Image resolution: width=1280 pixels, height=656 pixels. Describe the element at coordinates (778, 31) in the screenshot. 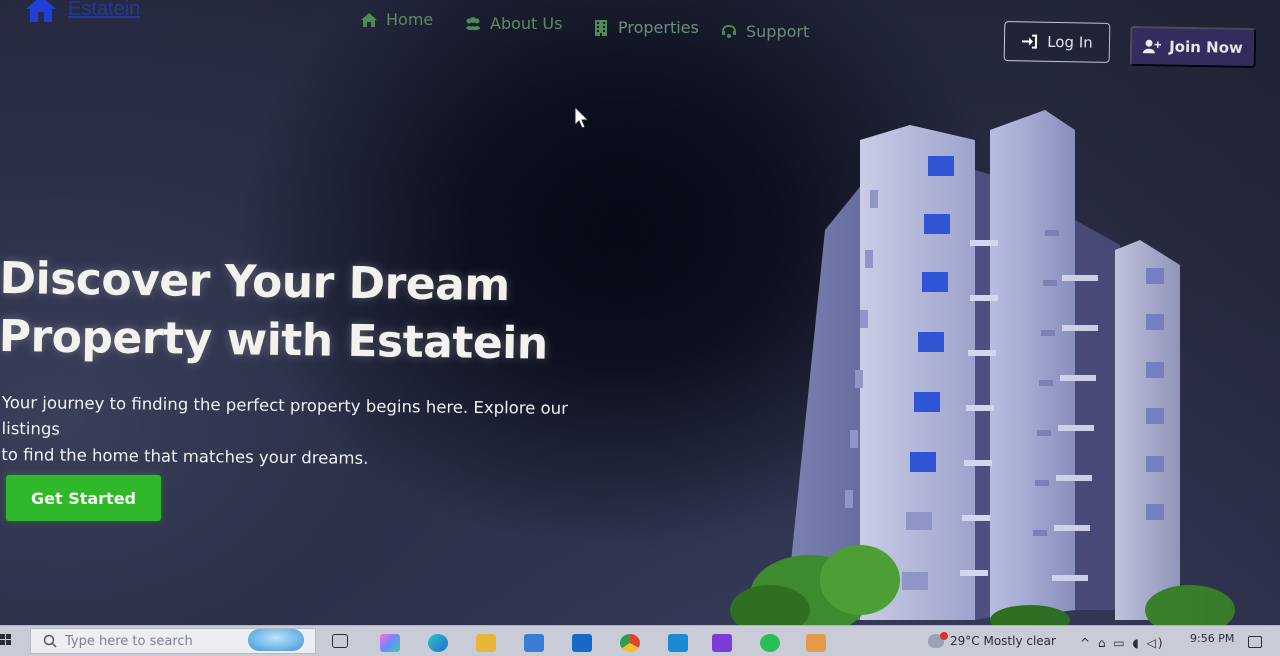

I see `nav-support-label: Support` at that location.